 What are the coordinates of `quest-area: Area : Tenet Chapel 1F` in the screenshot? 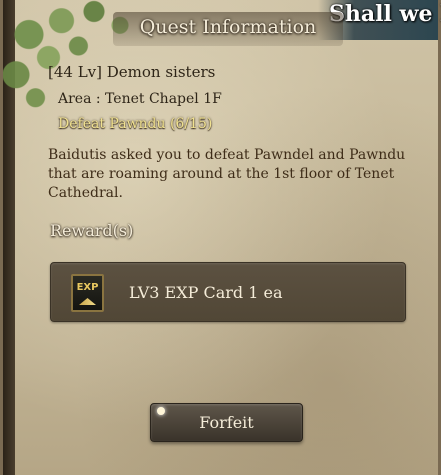 It's located at (140, 99).